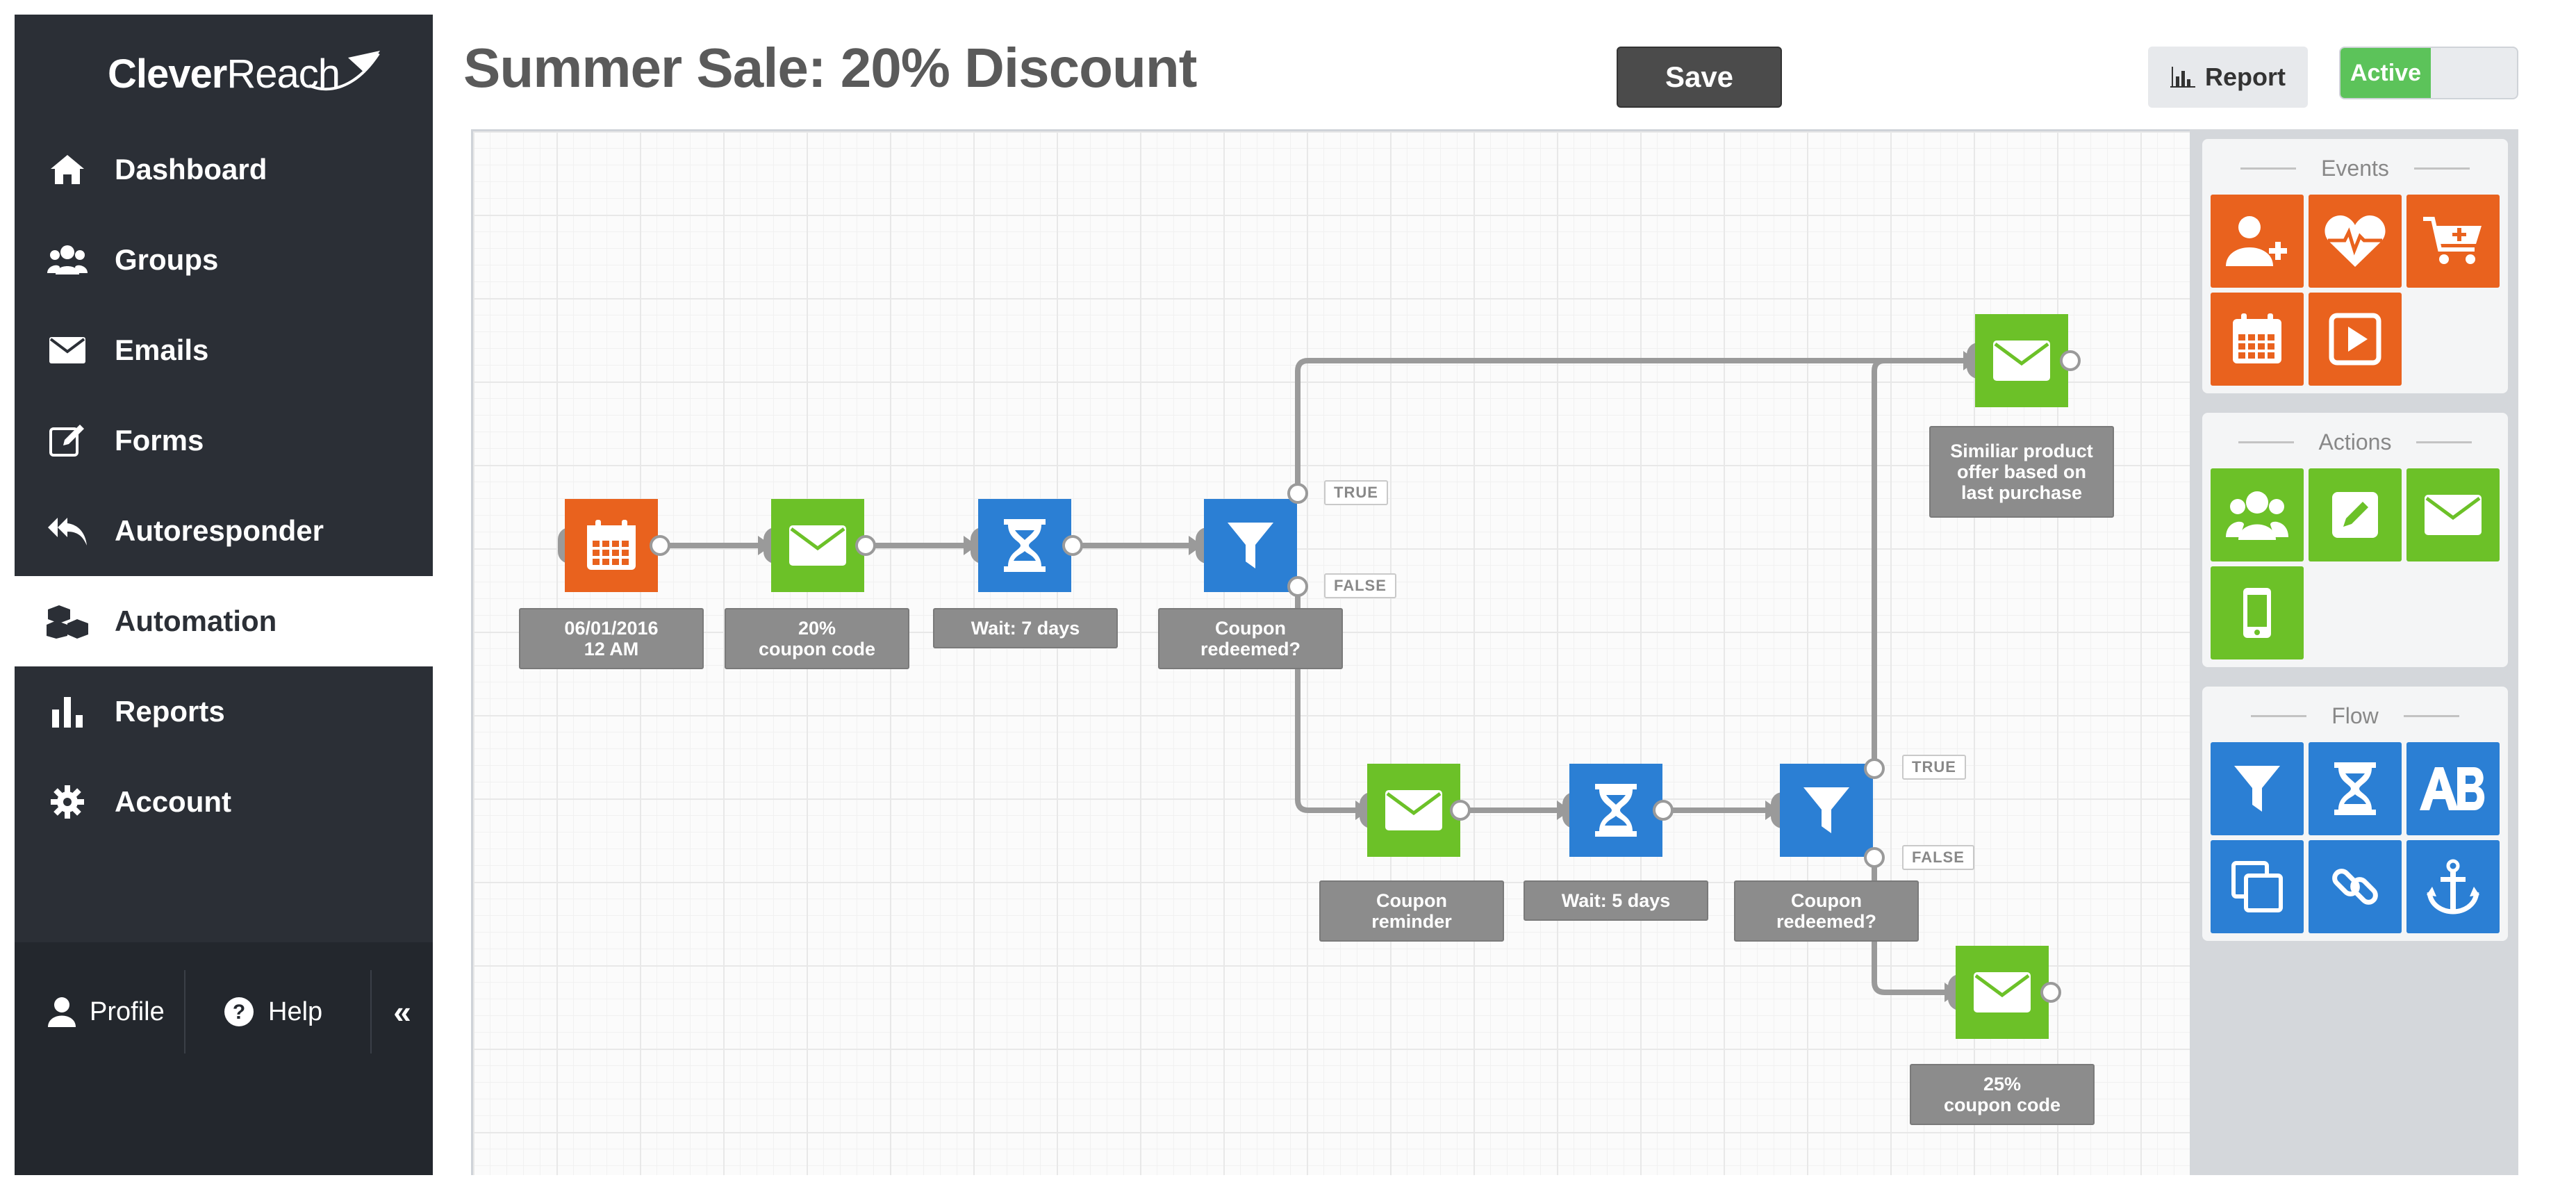 The height and width of the screenshot is (1189, 2576). I want to click on sidebar-item-label: Groups, so click(167, 259).